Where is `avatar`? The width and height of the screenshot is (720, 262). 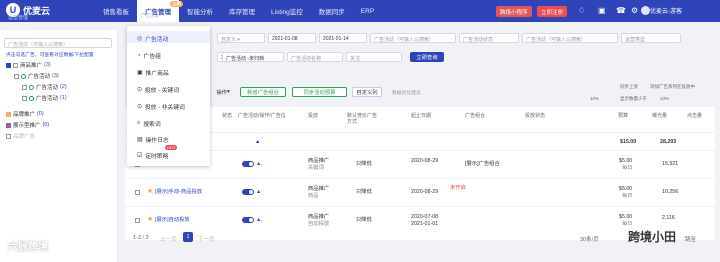 avatar is located at coordinates (645, 10).